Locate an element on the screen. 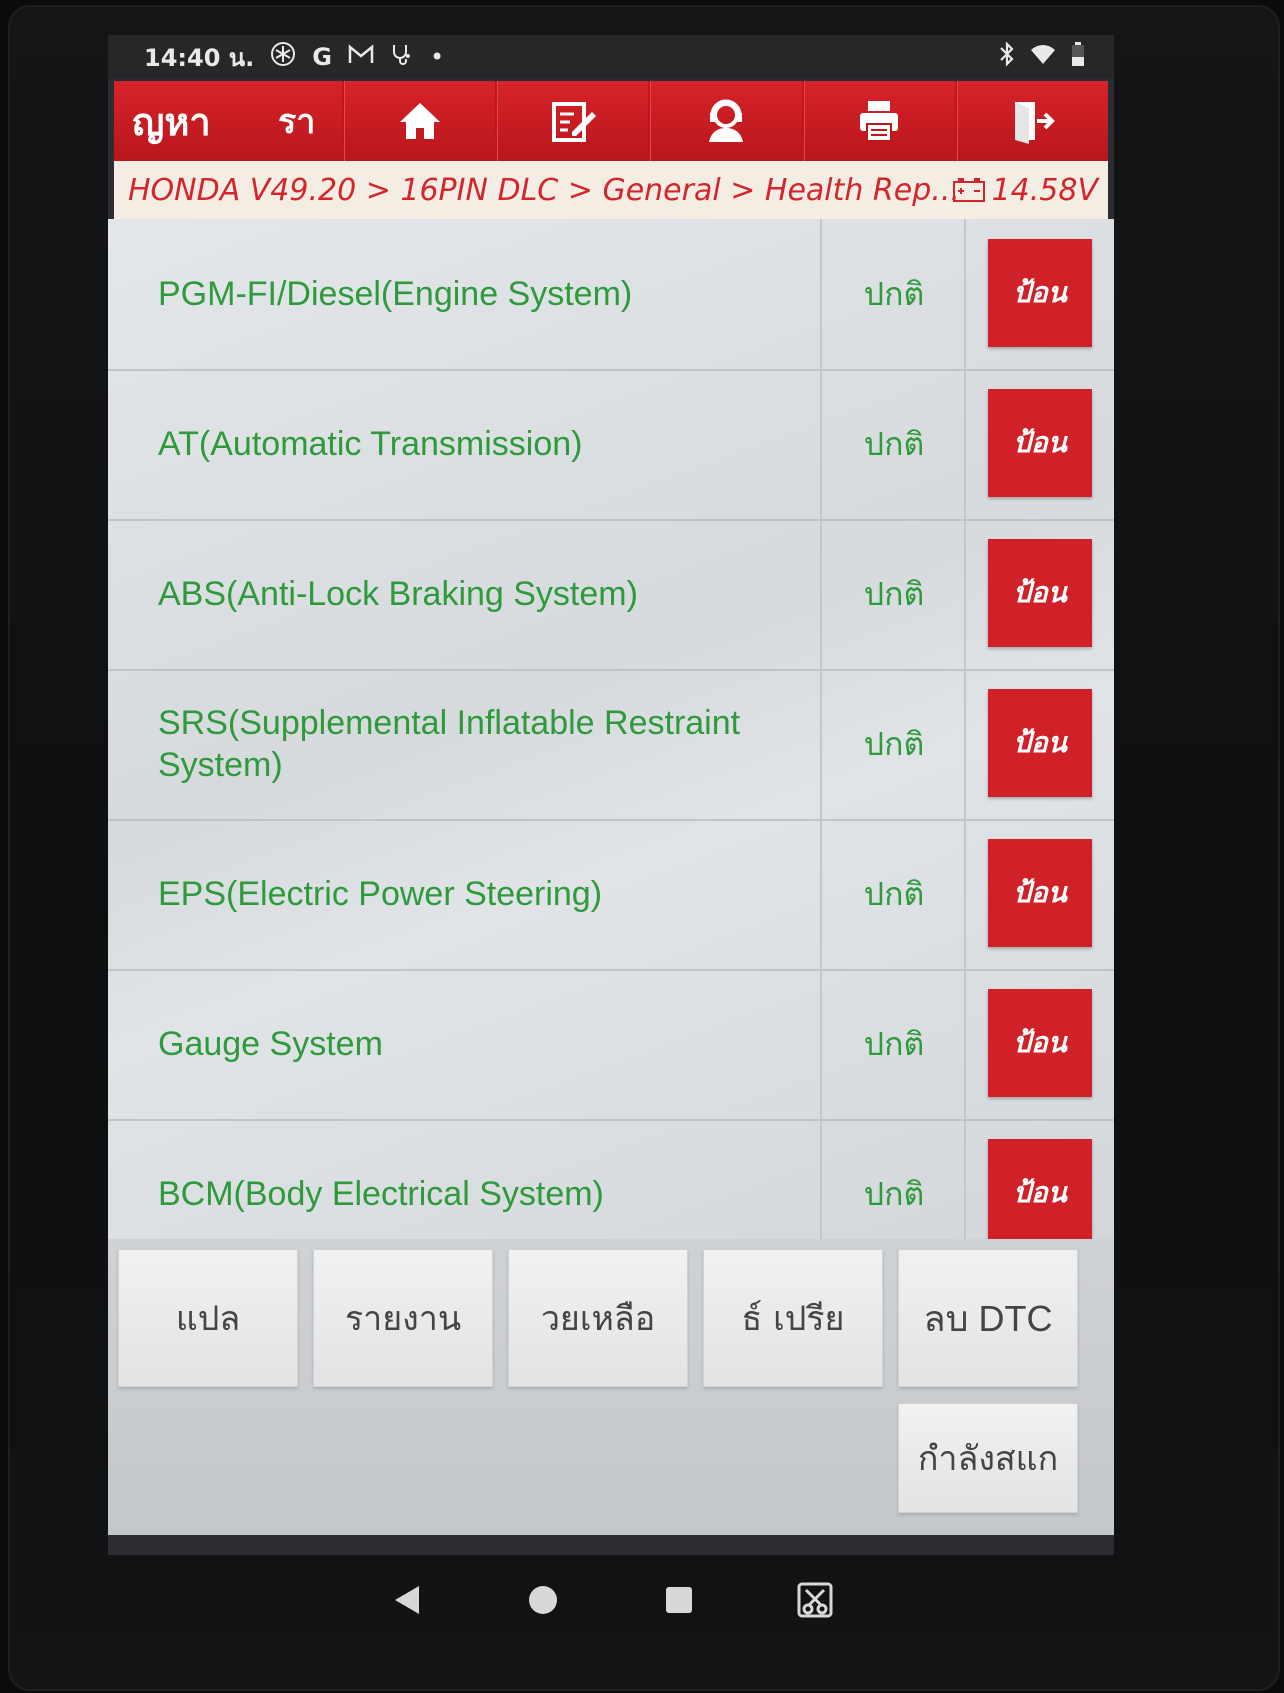 The width and height of the screenshot is (1284, 1693). list-item: Gauge System ปกติ ป้อน is located at coordinates (611, 1045).